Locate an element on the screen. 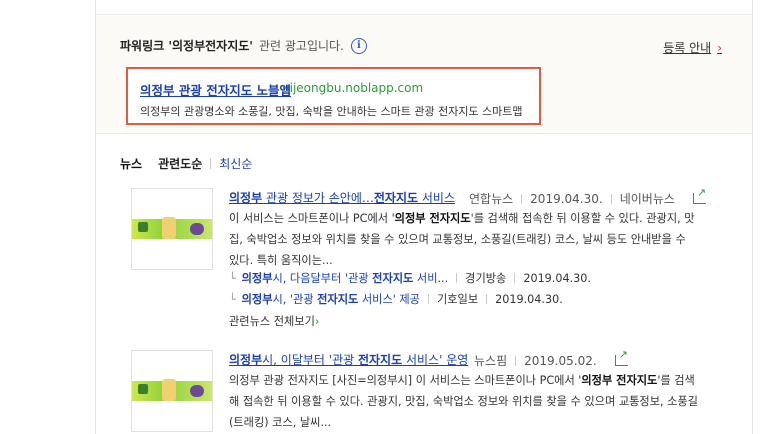  related-text: 시, 다음달부터 '관광 is located at coordinates (322, 278).